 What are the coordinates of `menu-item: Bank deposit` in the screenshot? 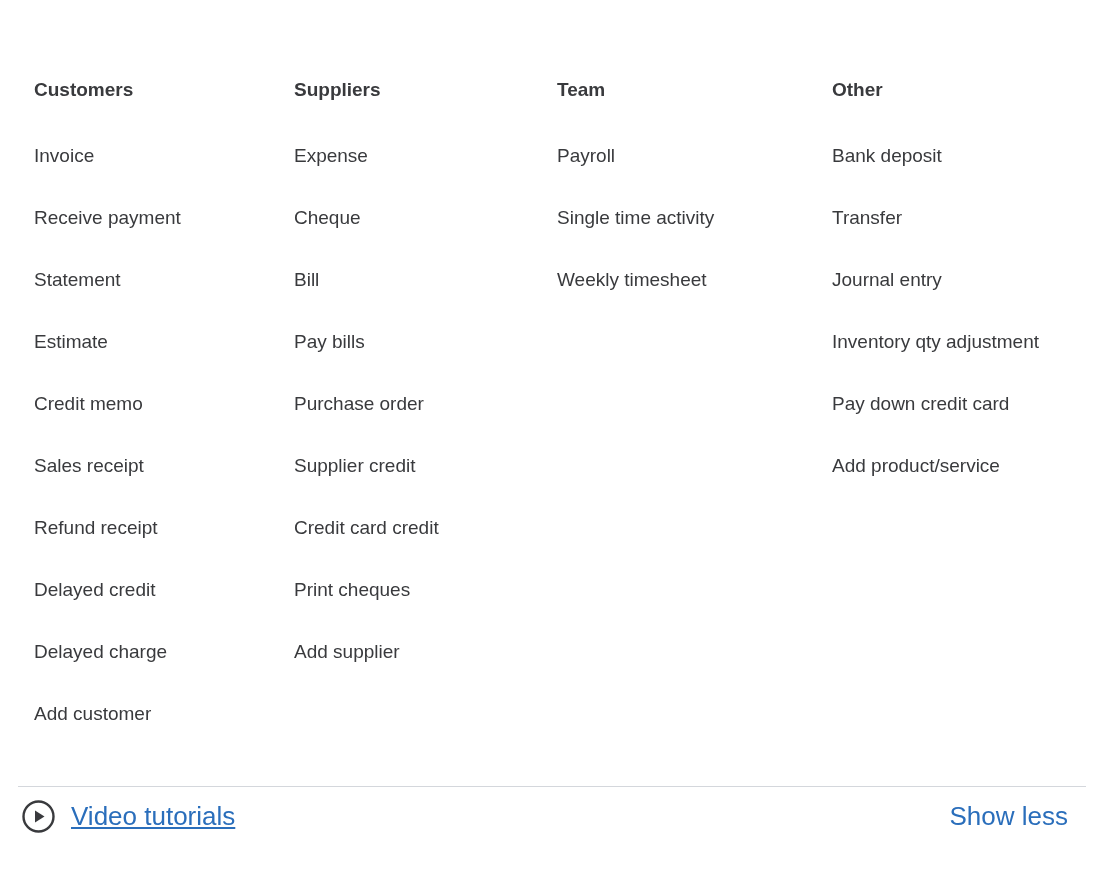 It's located at (887, 156).